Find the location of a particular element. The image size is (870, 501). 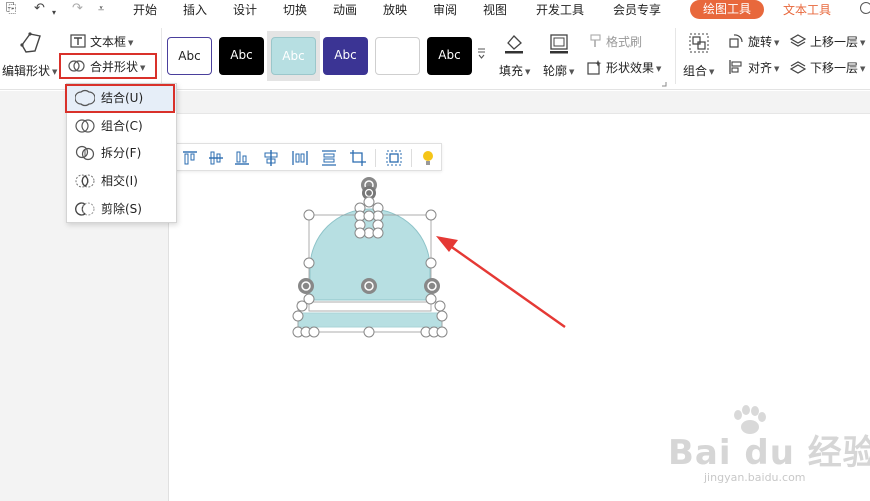

edit-shape-button: 编辑形状 ▼ is located at coordinates (29, 71).